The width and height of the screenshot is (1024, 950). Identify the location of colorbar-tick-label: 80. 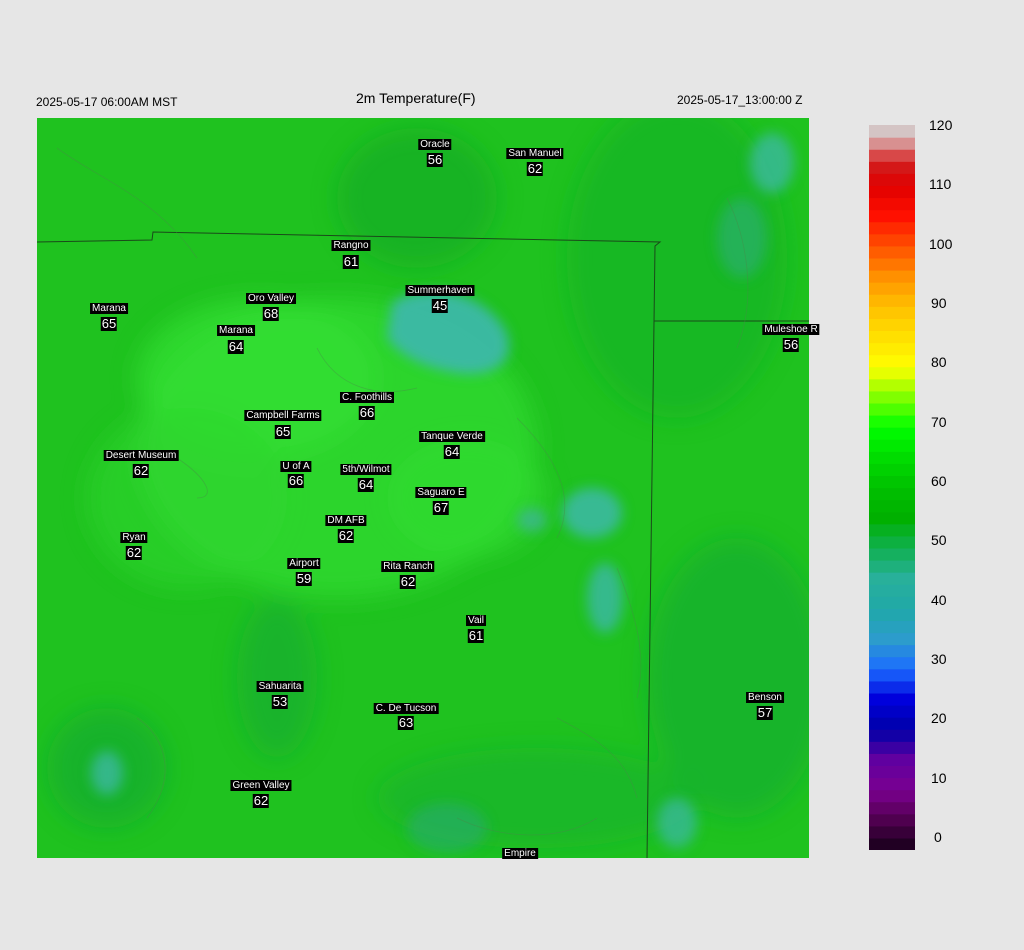
(939, 362).